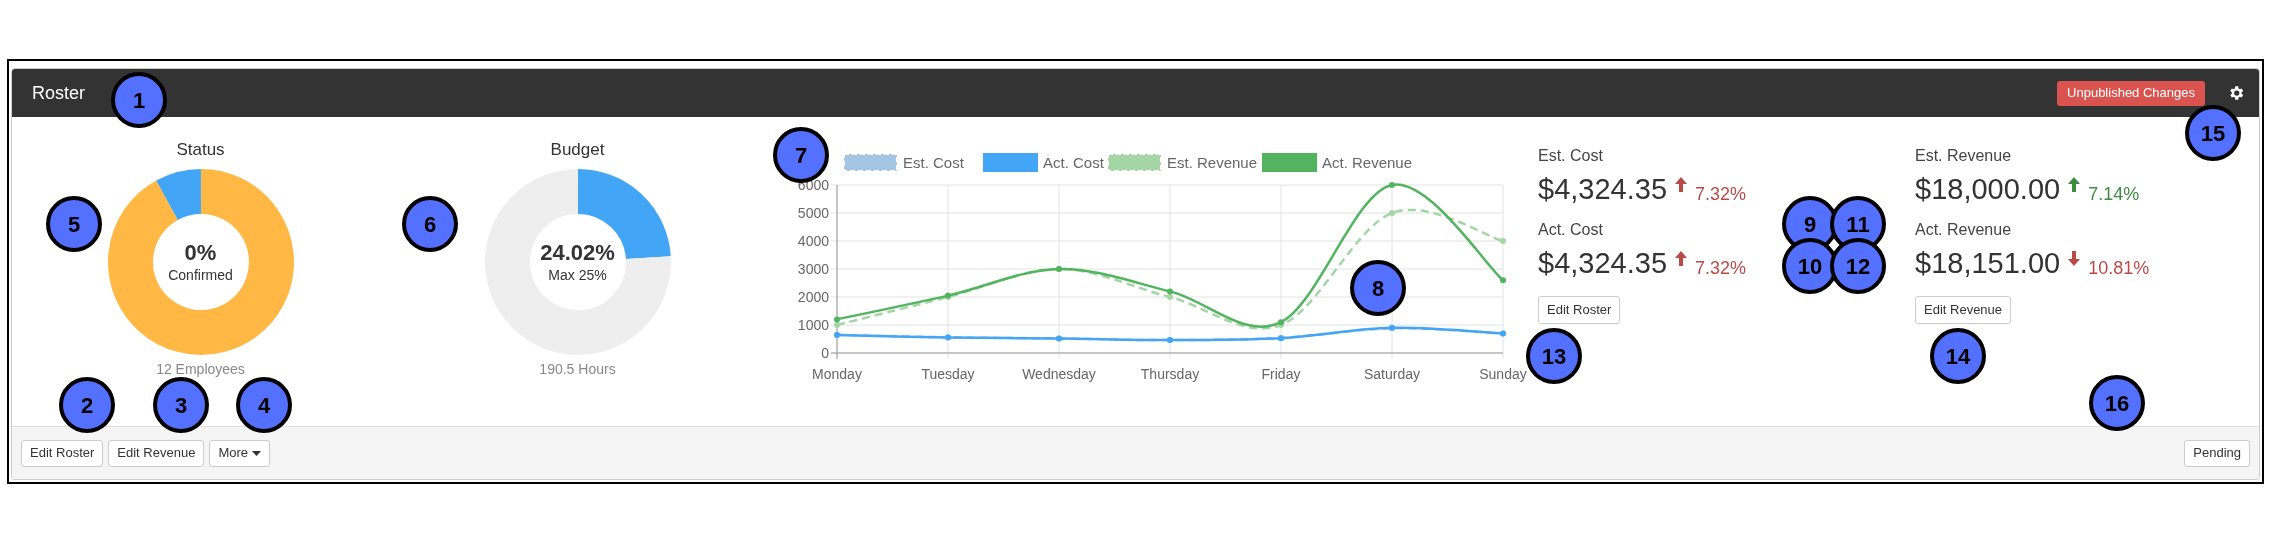  Describe the element at coordinates (181, 405) in the screenshot. I see `callout-marker: 3` at that location.